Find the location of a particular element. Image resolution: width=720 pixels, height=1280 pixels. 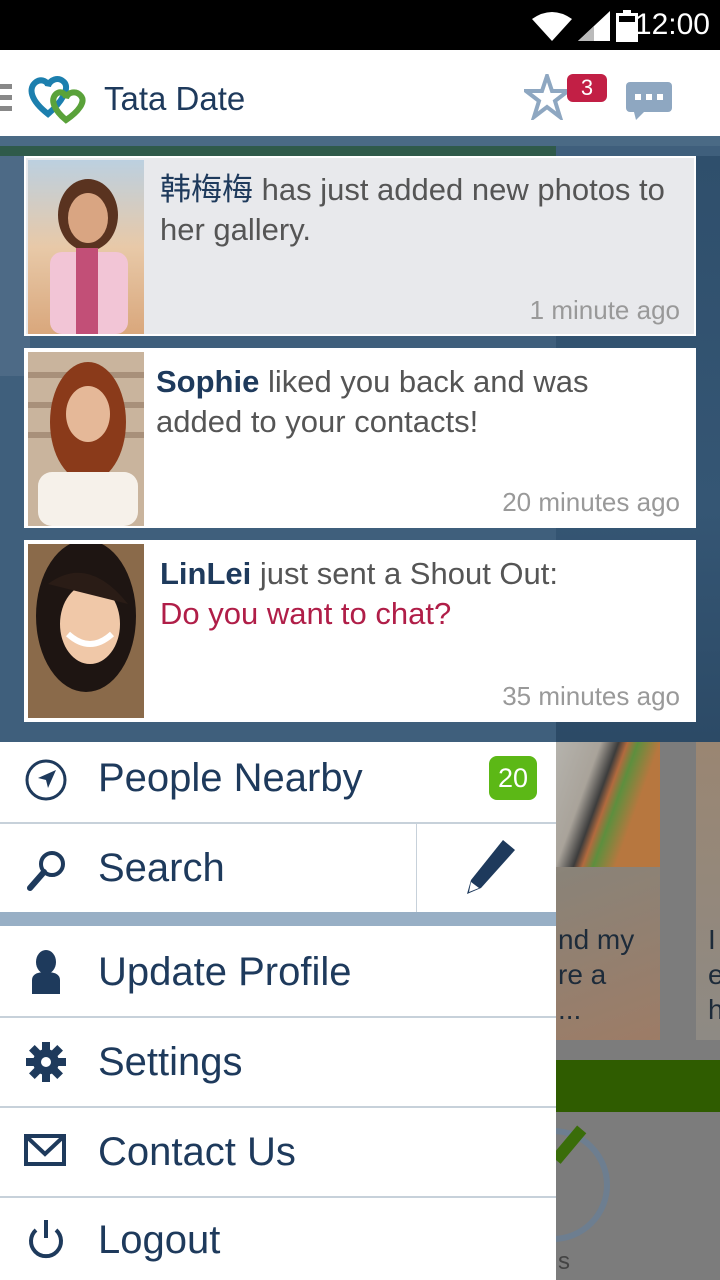

sender-name: 韩梅梅 is located at coordinates (206, 189).